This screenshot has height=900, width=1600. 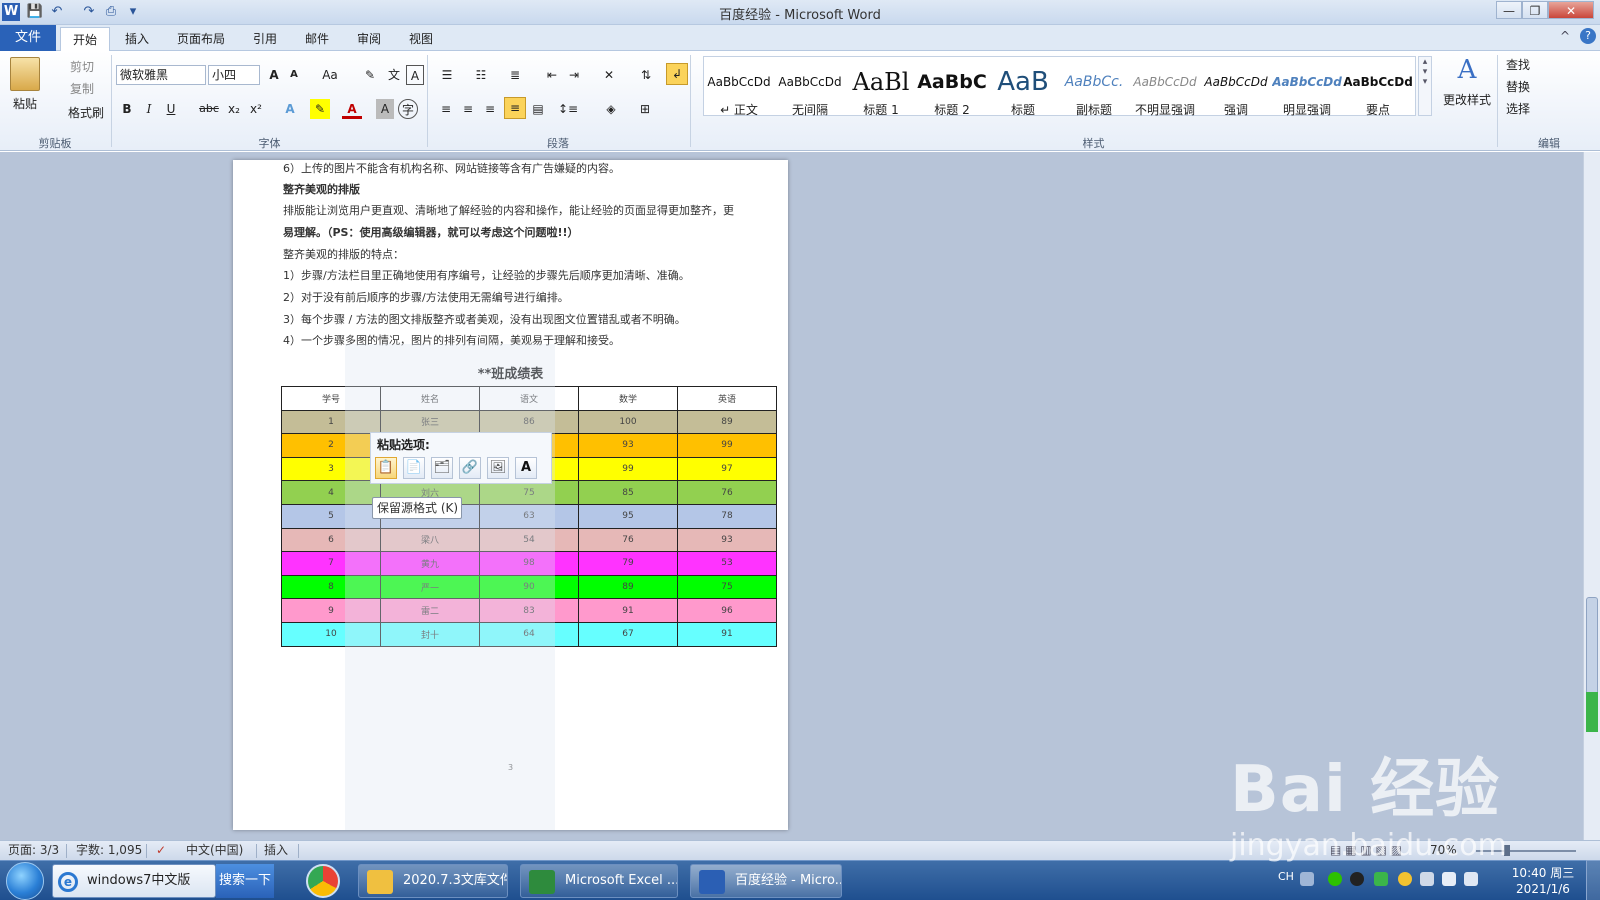 I want to click on keep-source-format-icon: 📋, so click(x=386, y=468).